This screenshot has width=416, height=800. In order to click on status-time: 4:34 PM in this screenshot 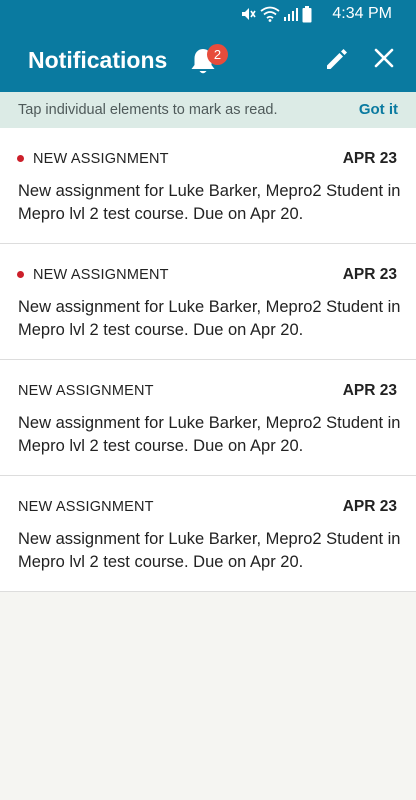, I will do `click(362, 13)`.